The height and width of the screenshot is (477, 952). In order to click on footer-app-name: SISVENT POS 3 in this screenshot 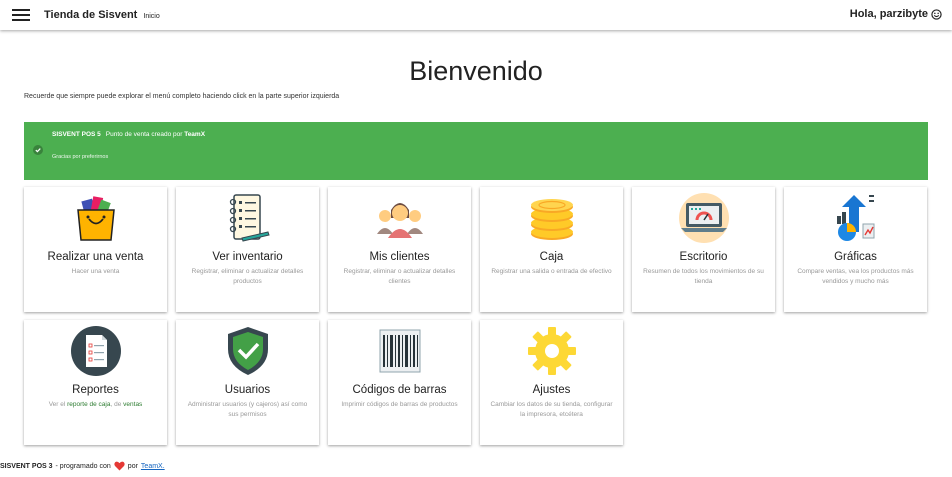, I will do `click(26, 466)`.